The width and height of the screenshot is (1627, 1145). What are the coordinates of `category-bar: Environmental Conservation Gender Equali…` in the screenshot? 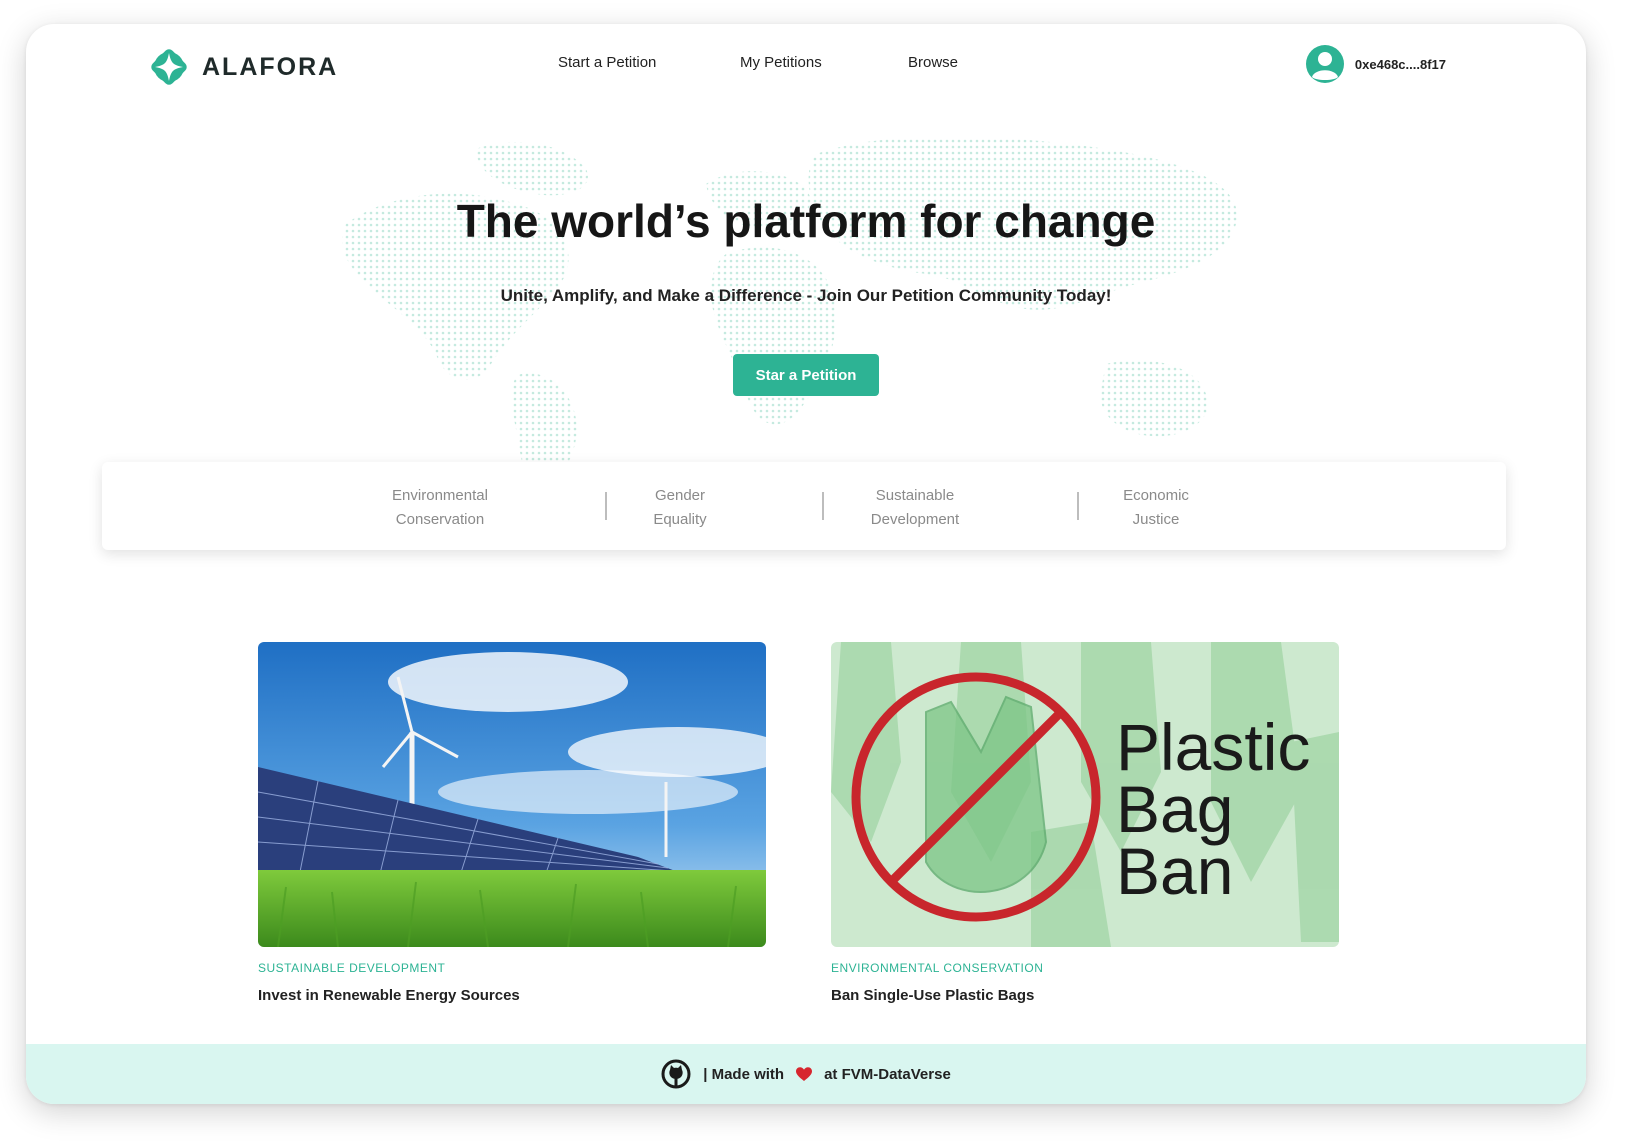 It's located at (804, 506).